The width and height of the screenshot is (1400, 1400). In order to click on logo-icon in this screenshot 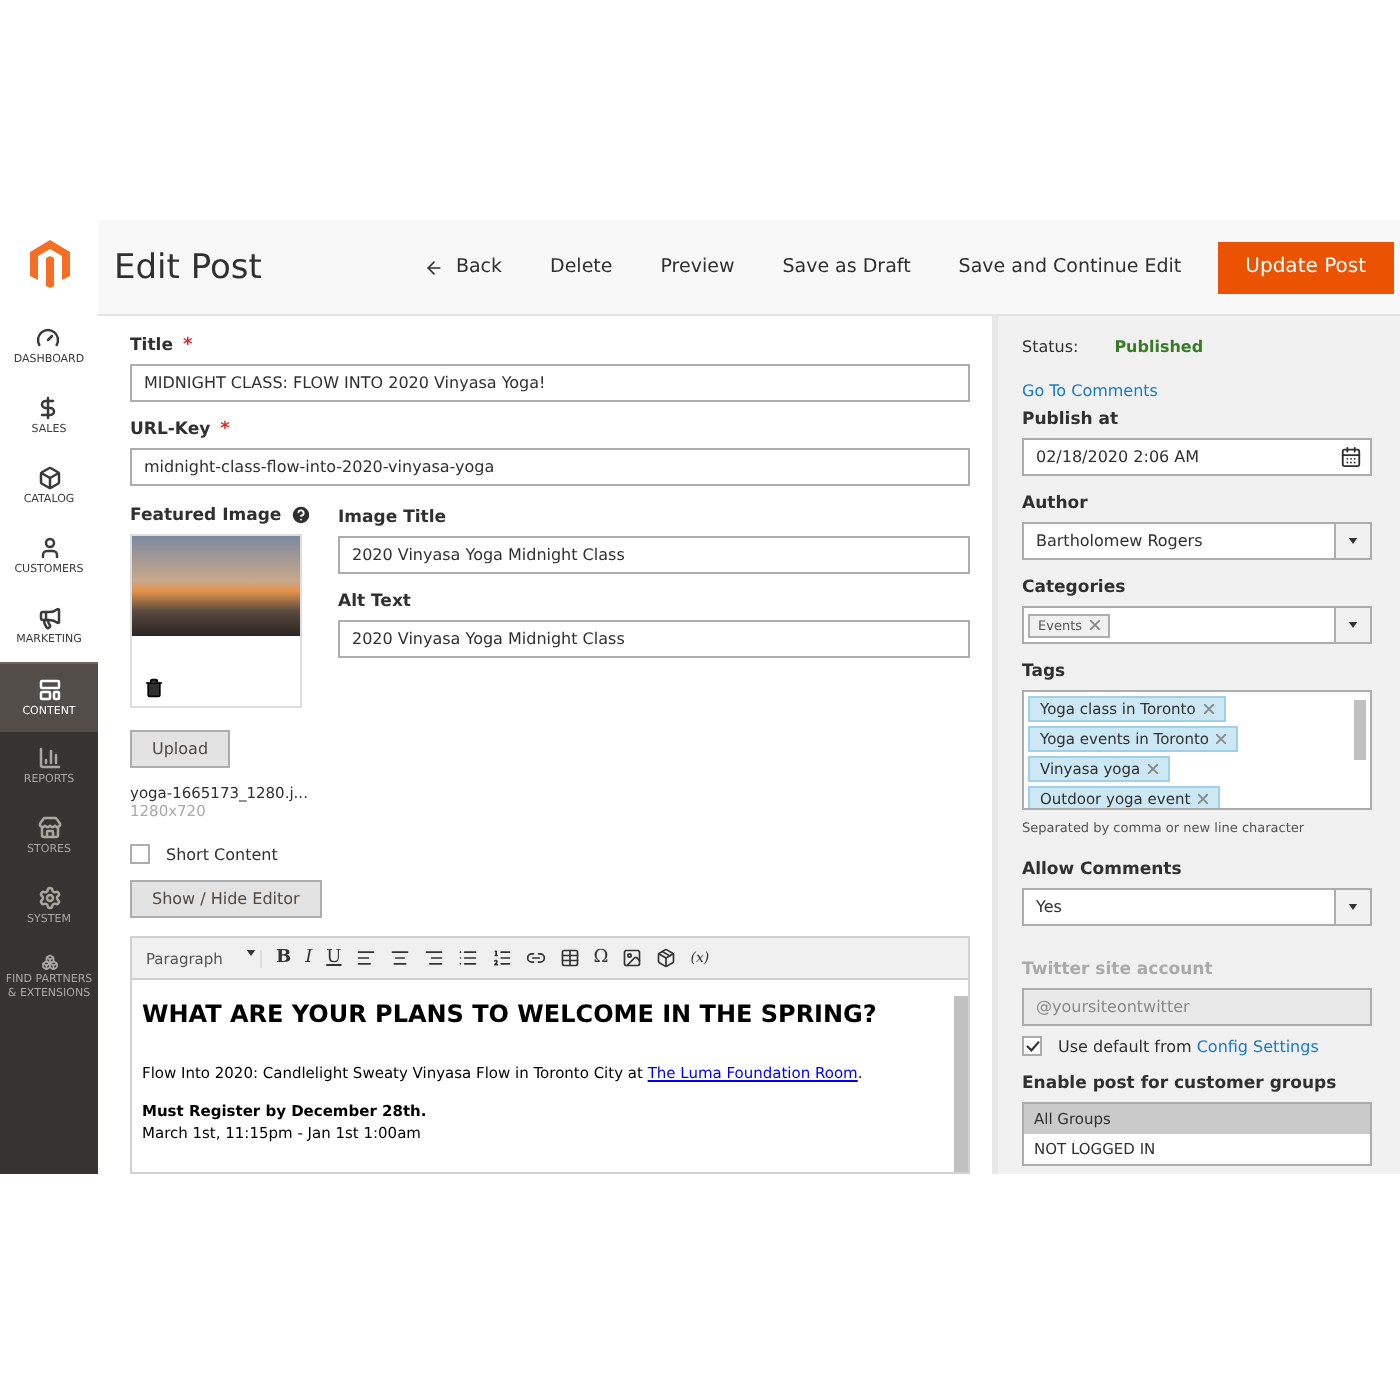, I will do `click(49, 264)`.